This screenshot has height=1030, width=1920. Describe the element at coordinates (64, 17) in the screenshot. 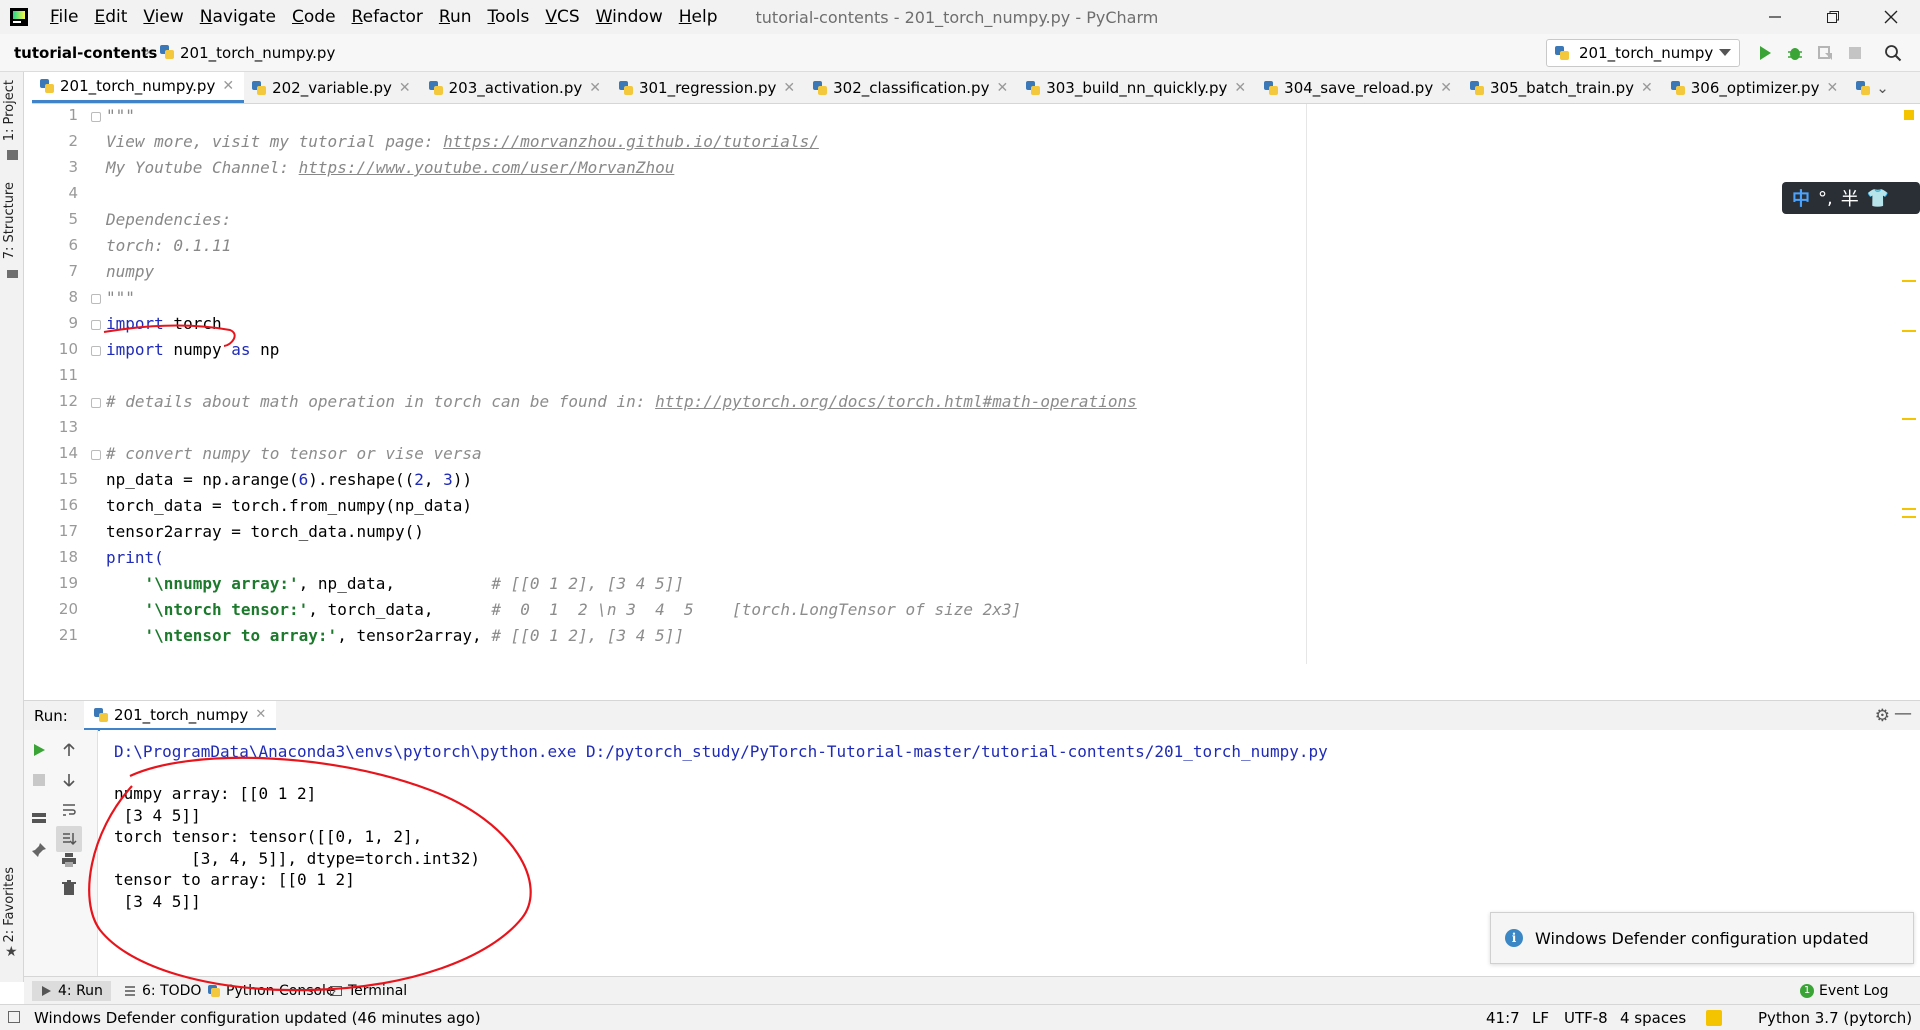

I see `menu-file: File` at that location.